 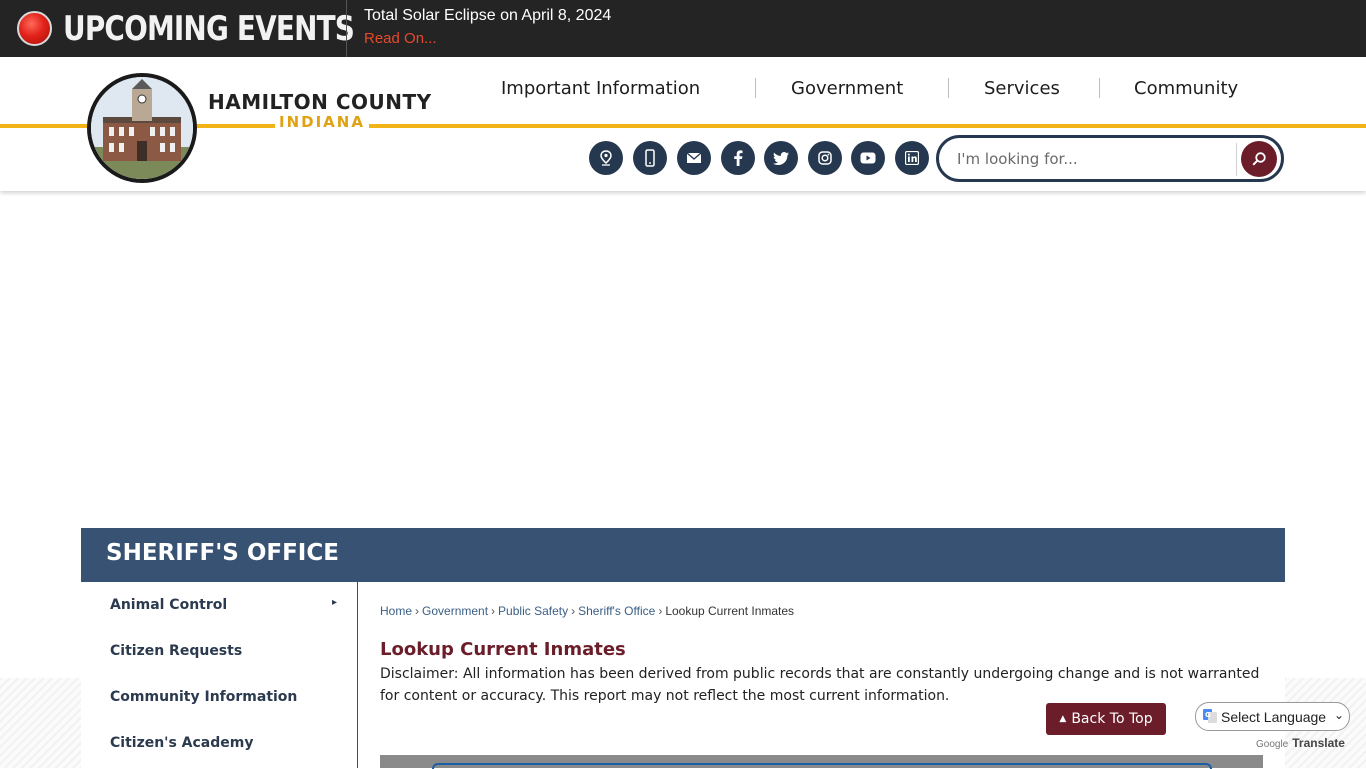 I want to click on alert-title: UPCOMING EVENTS, so click(x=209, y=29).